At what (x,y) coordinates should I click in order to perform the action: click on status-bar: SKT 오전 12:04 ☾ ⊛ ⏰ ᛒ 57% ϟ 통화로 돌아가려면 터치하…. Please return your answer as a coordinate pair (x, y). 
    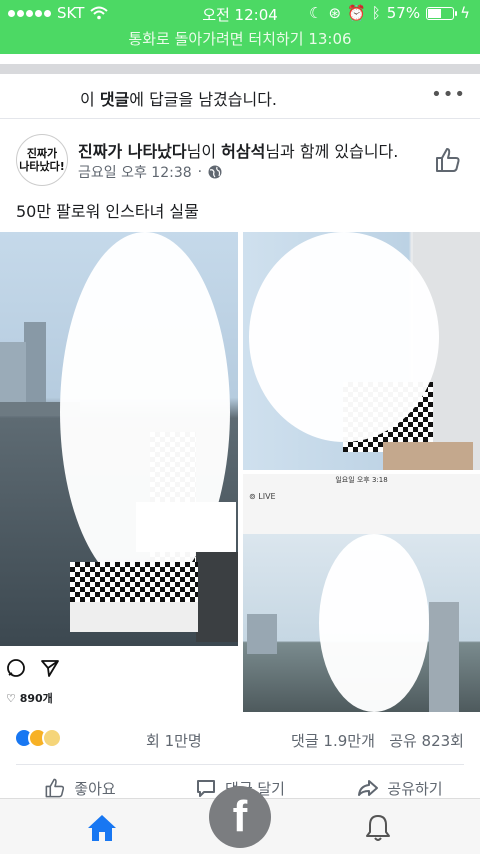
    Looking at the image, I should click on (240, 27).